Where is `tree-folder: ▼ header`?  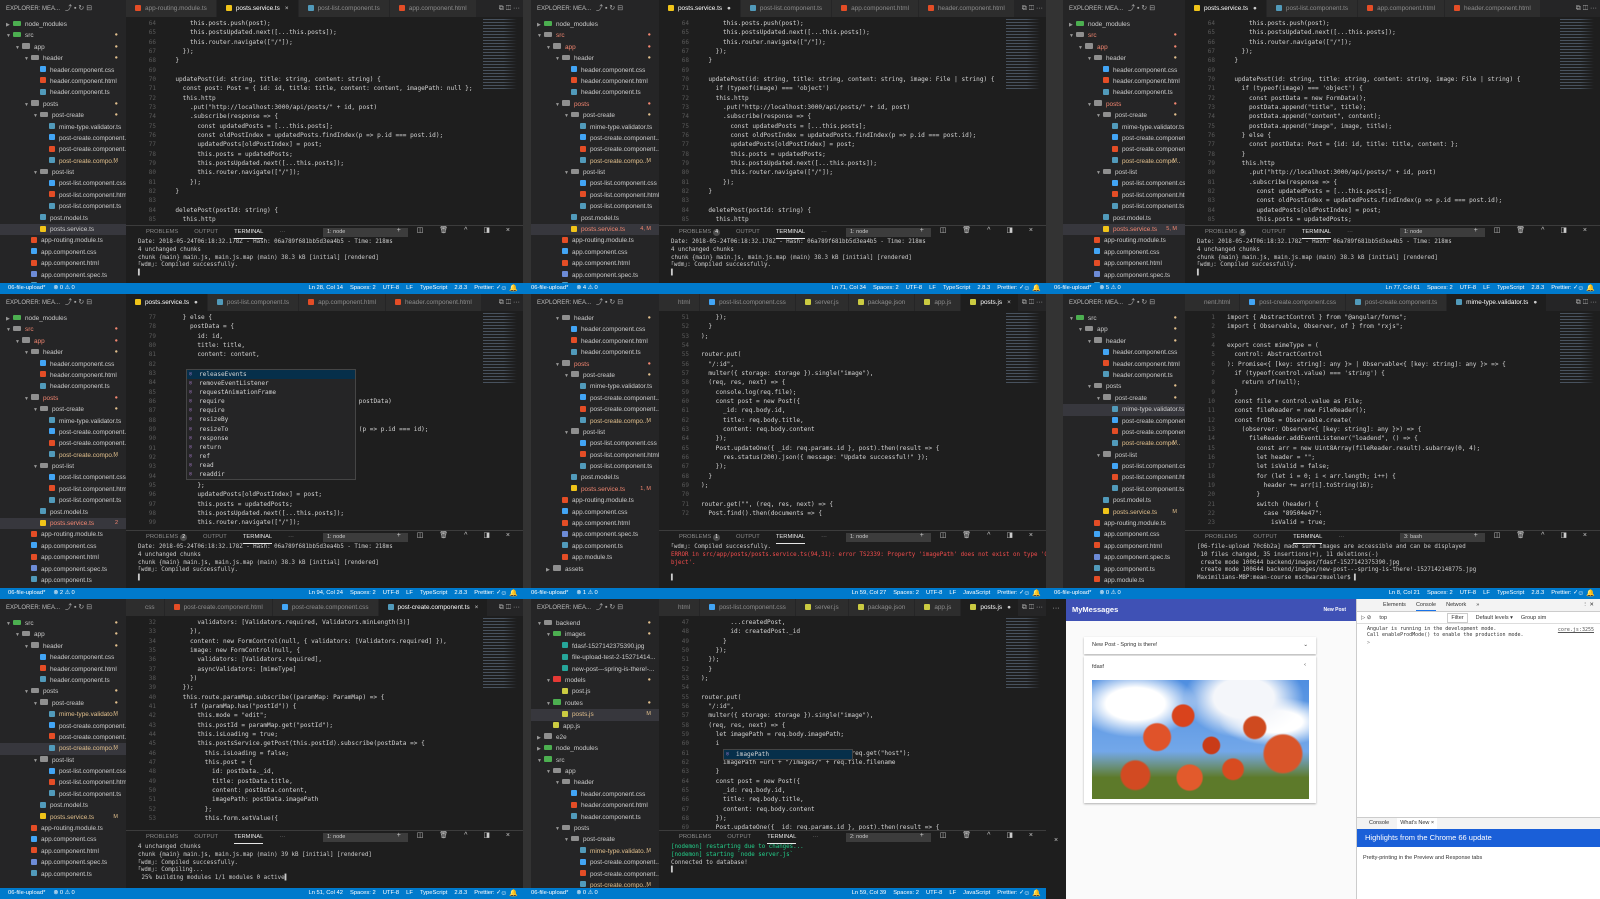
tree-folder: ▼ header is located at coordinates (595, 782).